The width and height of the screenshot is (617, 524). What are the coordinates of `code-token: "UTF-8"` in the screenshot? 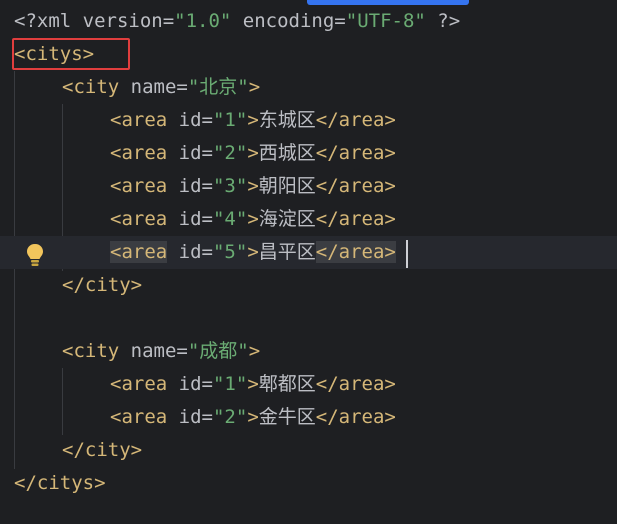 It's located at (385, 21).